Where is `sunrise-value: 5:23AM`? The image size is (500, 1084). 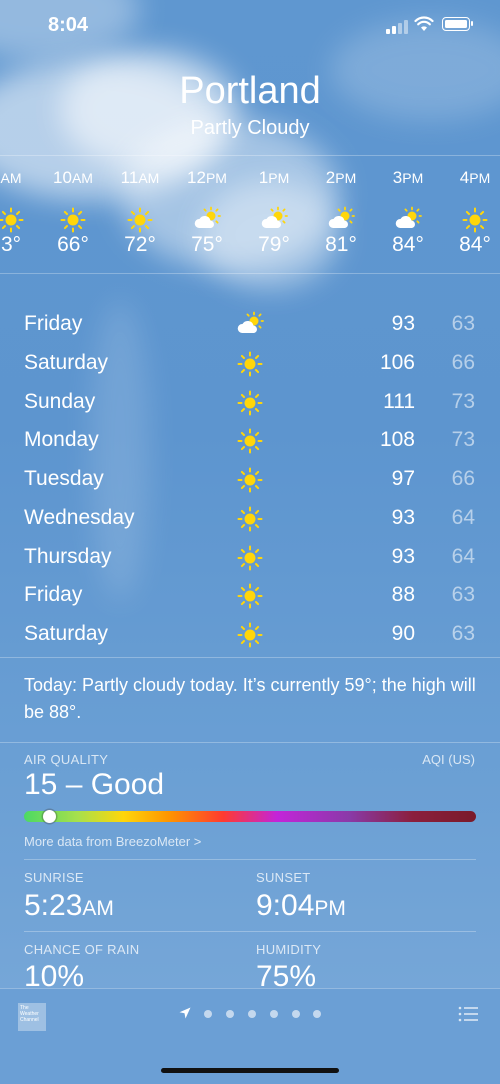 sunrise-value: 5:23AM is located at coordinates (69, 905).